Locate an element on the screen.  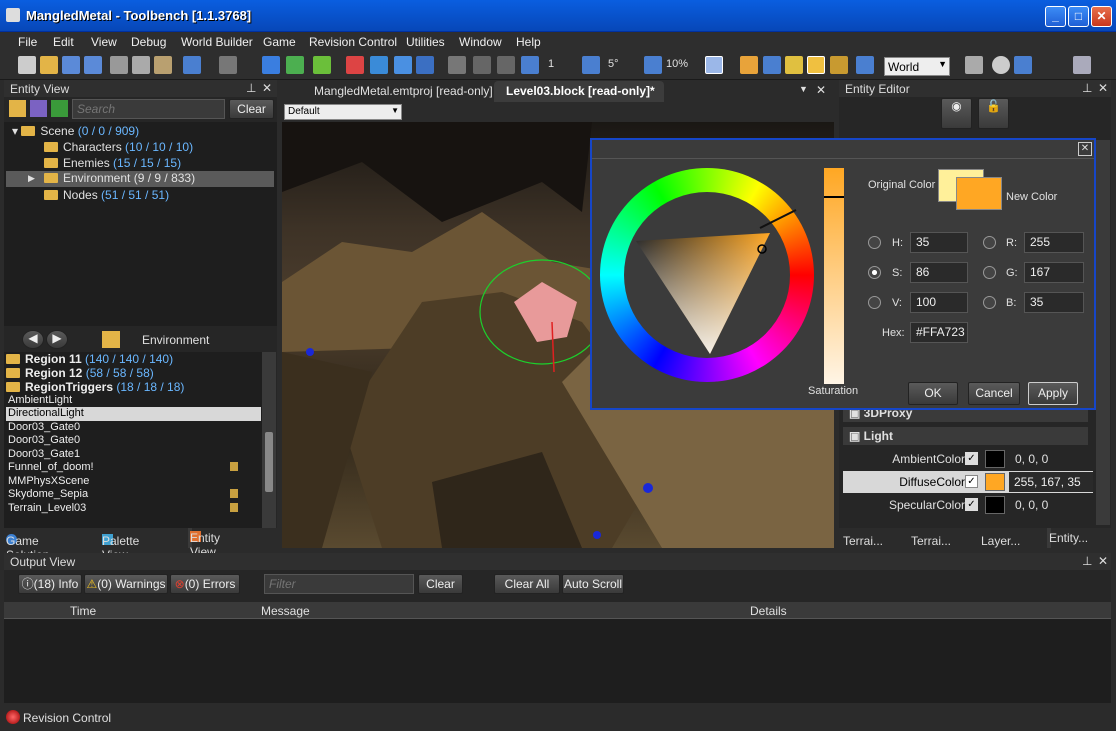
menu-view: View is located at coordinates (104, 42).